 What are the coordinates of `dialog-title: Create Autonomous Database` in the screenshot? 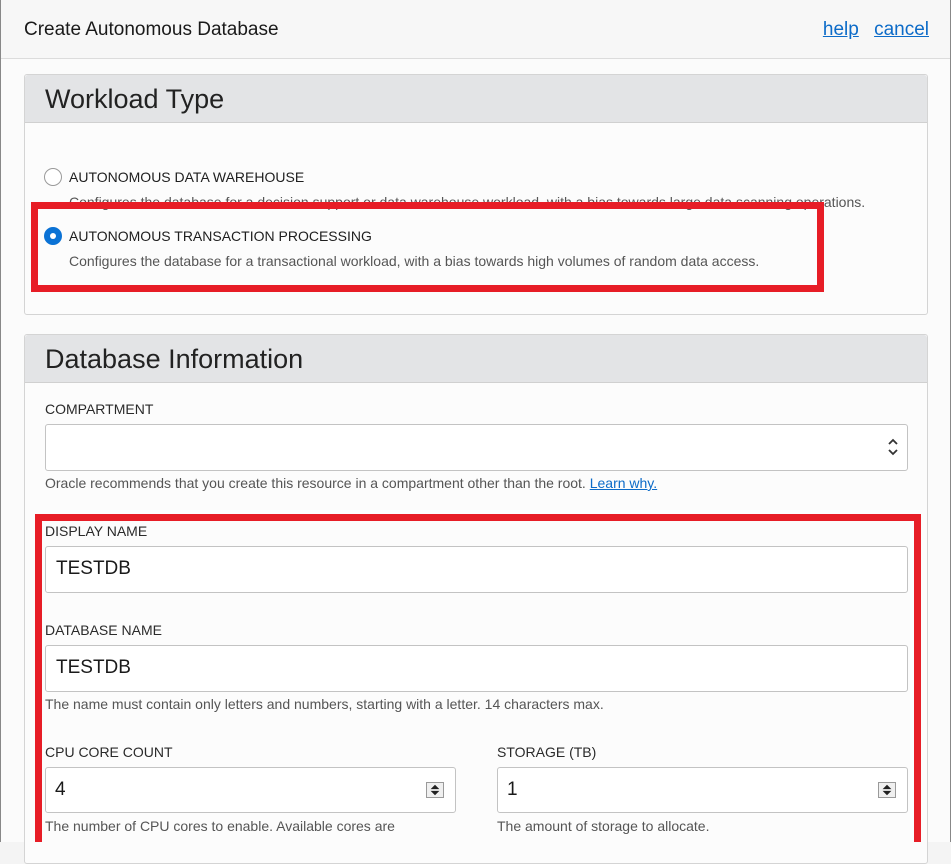 It's located at (151, 29).